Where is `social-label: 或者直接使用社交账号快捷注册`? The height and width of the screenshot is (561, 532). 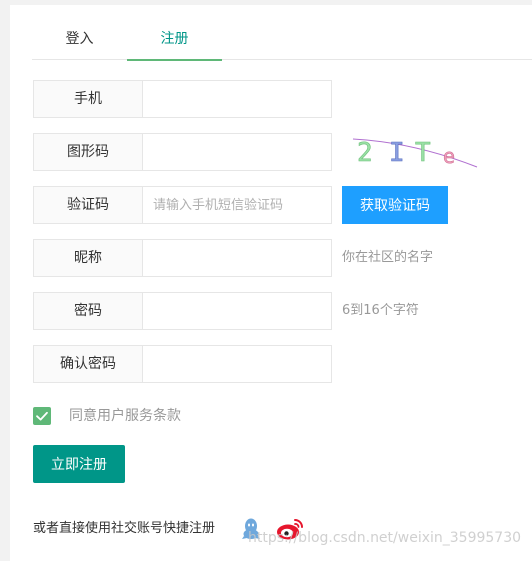 social-label: 或者直接使用社交账号快捷注册 is located at coordinates (124, 528).